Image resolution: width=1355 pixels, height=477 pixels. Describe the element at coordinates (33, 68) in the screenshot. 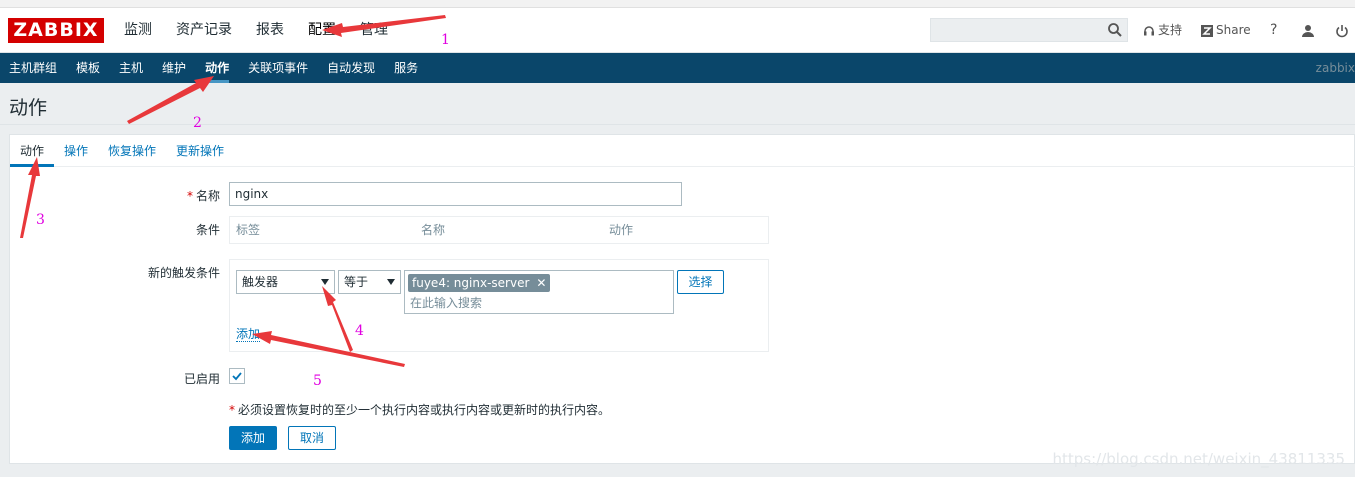

I see `subnav-item-host-groups: 主机群组` at that location.